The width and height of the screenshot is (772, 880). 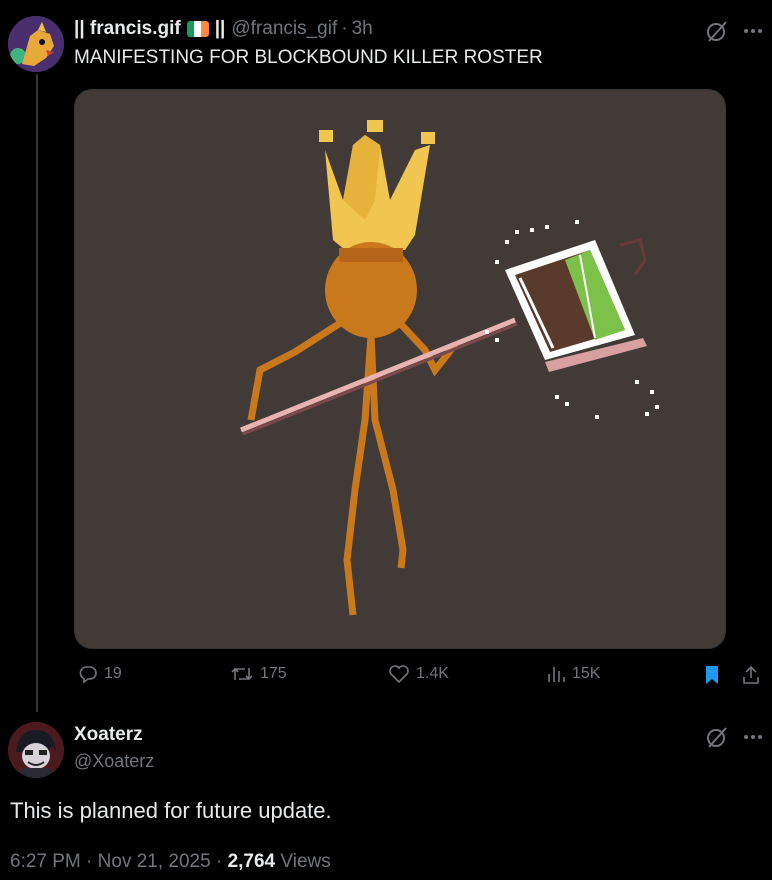 What do you see at coordinates (88, 675) in the screenshot?
I see `reply-icon` at bounding box center [88, 675].